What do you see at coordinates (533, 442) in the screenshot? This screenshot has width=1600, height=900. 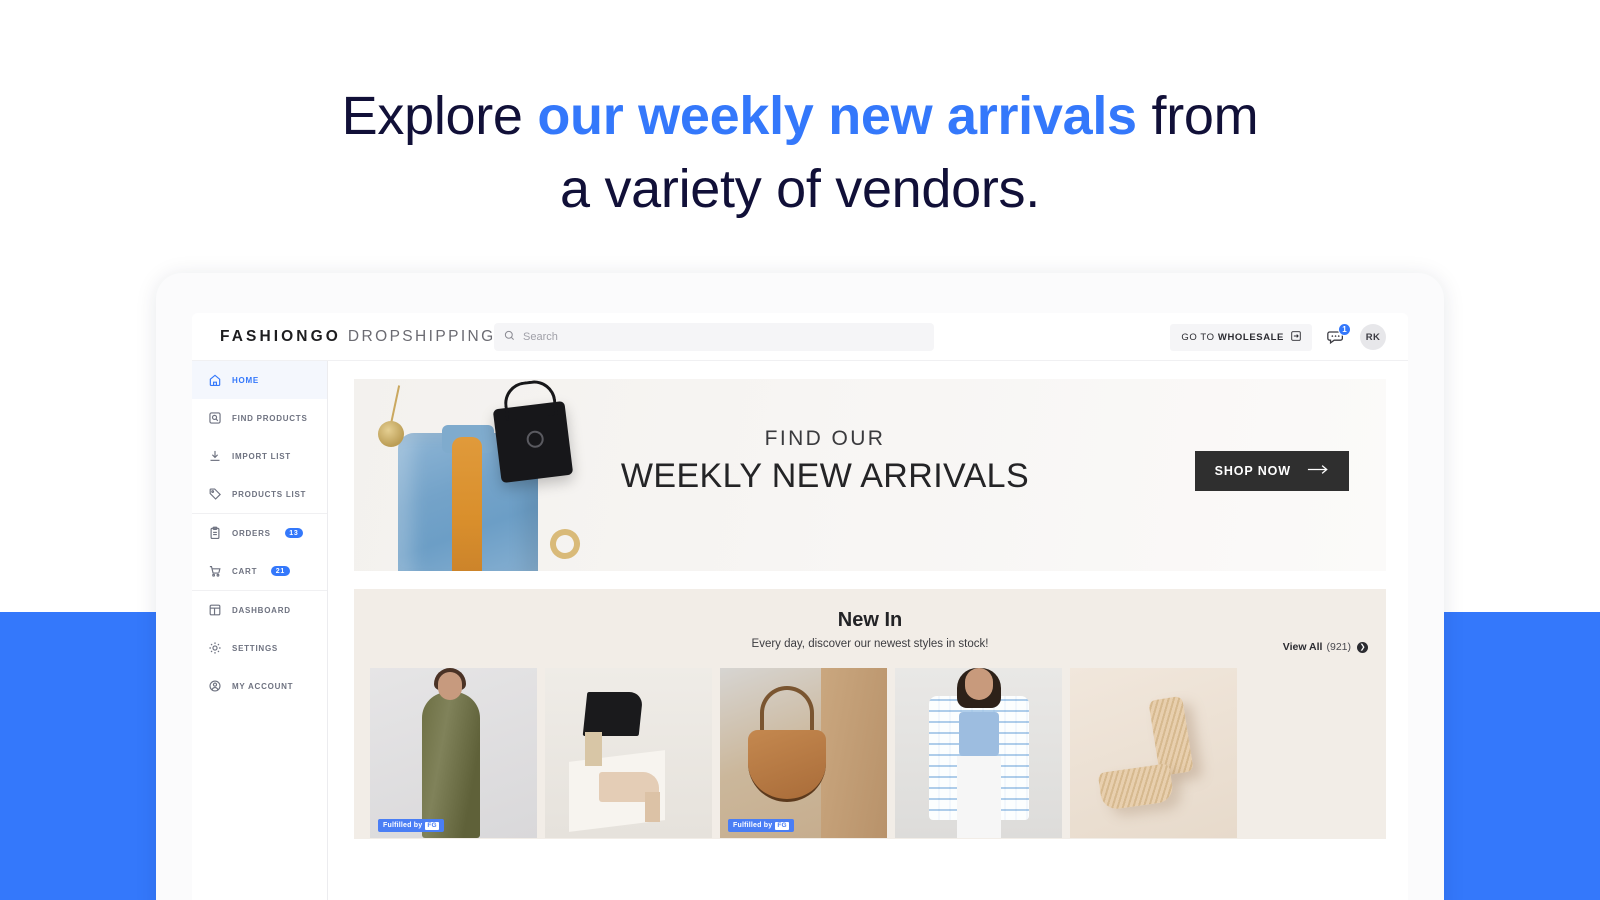 I see `black-bag-image` at bounding box center [533, 442].